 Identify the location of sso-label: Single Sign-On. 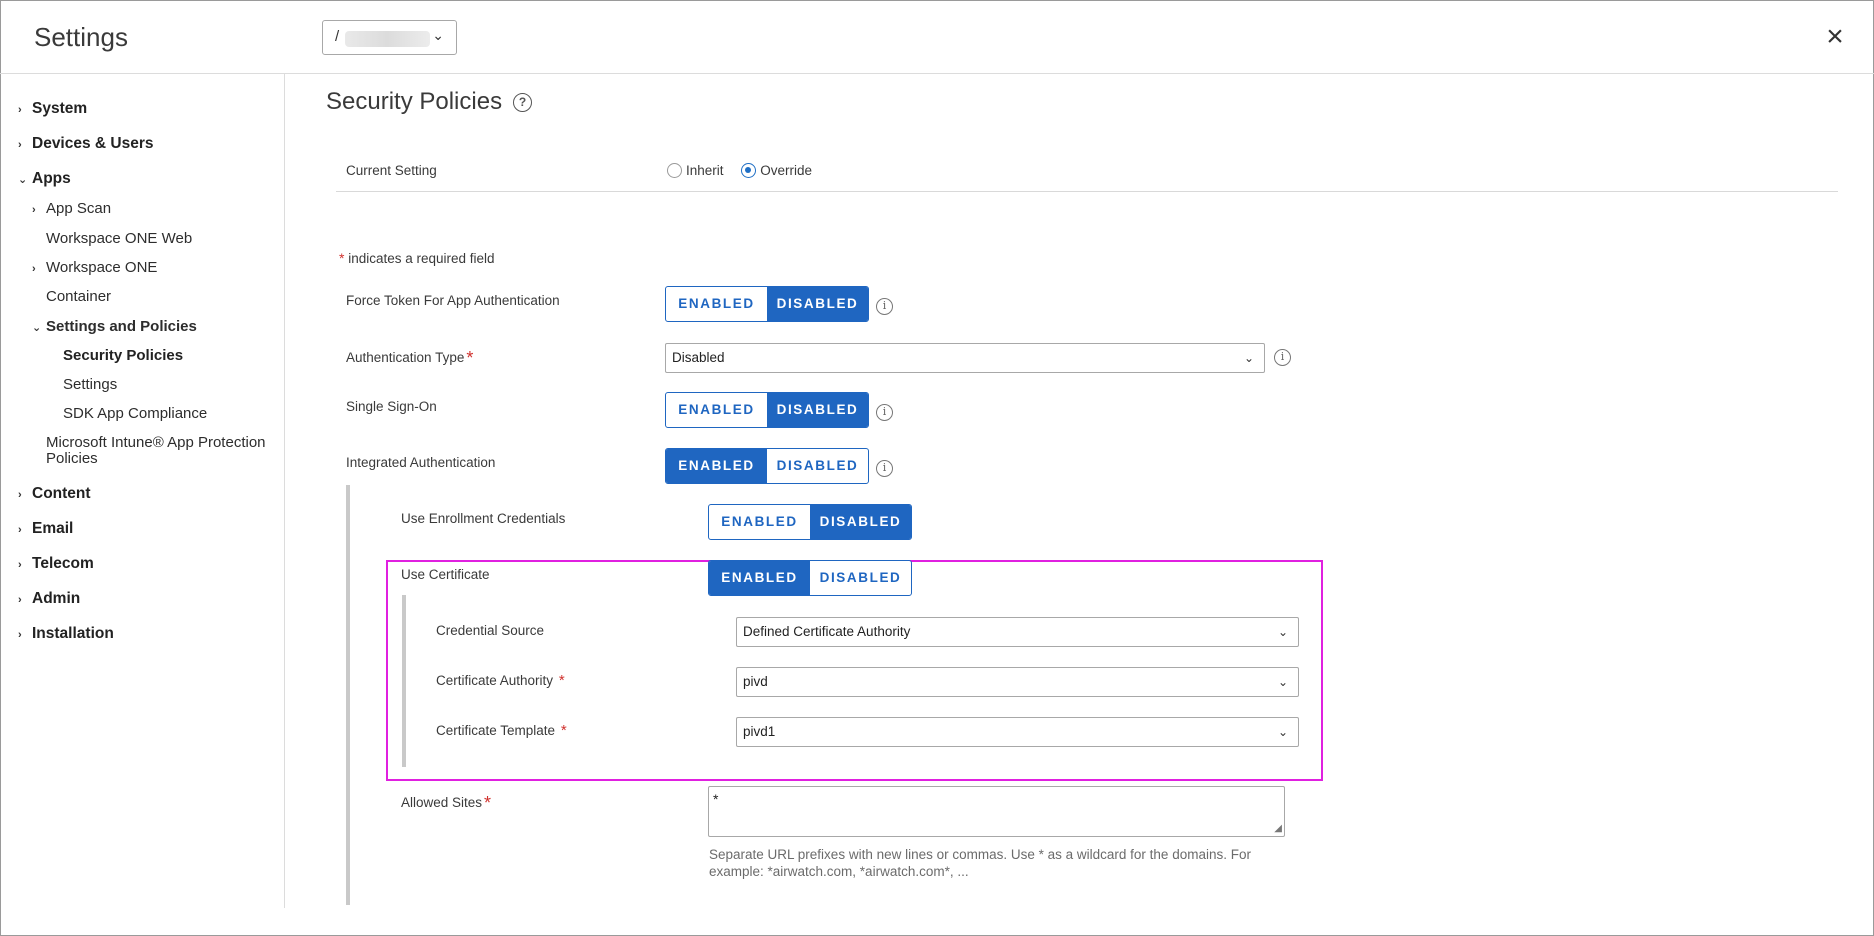
(391, 406).